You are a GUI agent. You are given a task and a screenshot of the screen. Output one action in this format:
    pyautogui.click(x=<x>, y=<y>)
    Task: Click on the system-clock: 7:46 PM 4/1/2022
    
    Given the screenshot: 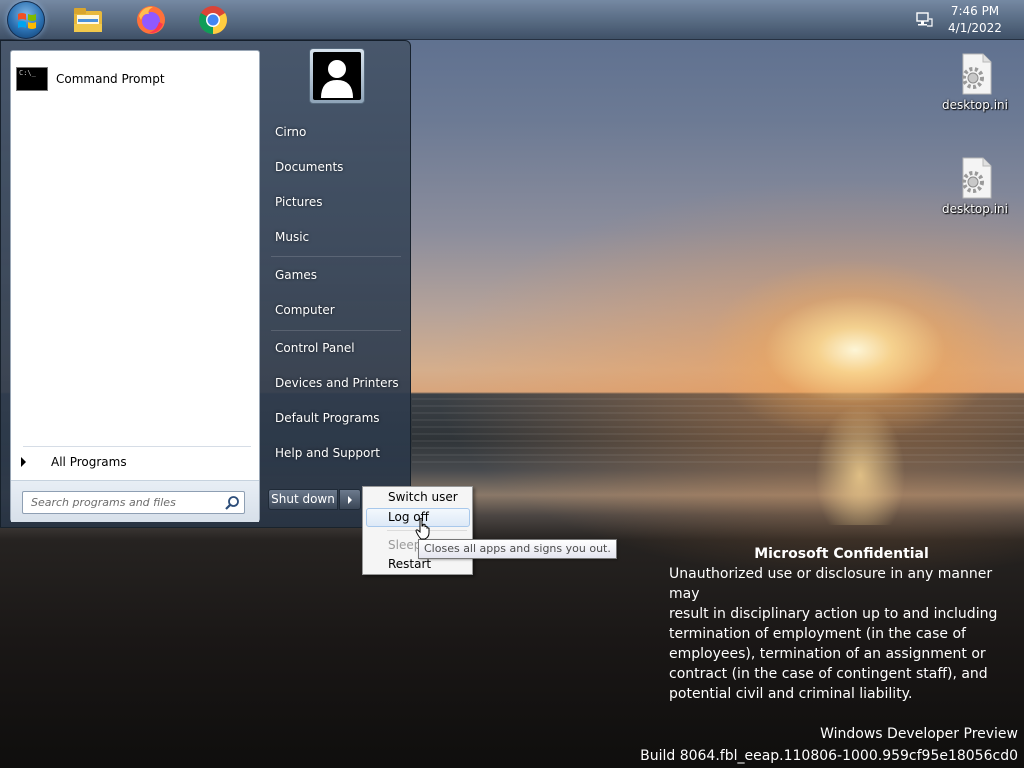 What is the action you would take?
    pyautogui.click(x=975, y=20)
    